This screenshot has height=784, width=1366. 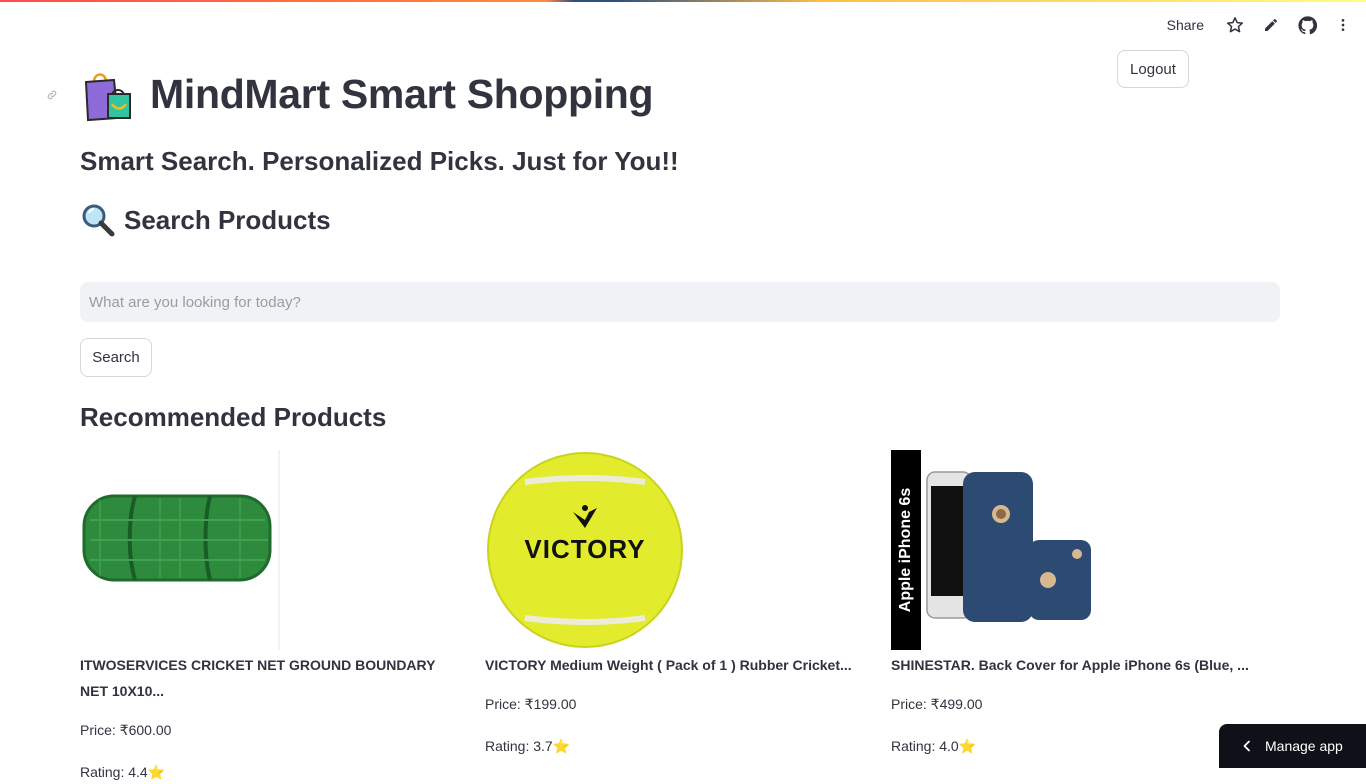 What do you see at coordinates (233, 417) in the screenshot?
I see `recommended-title: Recommended Products` at bounding box center [233, 417].